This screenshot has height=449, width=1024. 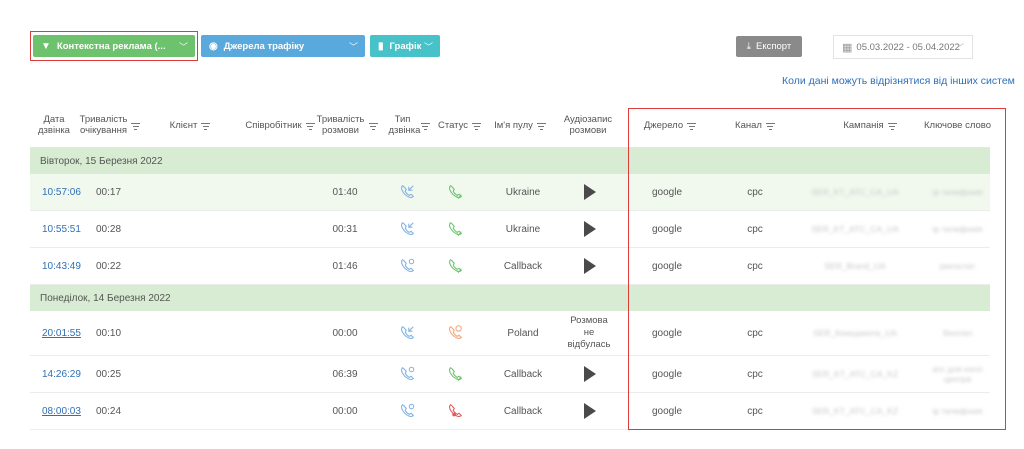 I want to click on traffic-sources-dropdown: ◉ Джерела трафіку ﹀, so click(x=283, y=46).